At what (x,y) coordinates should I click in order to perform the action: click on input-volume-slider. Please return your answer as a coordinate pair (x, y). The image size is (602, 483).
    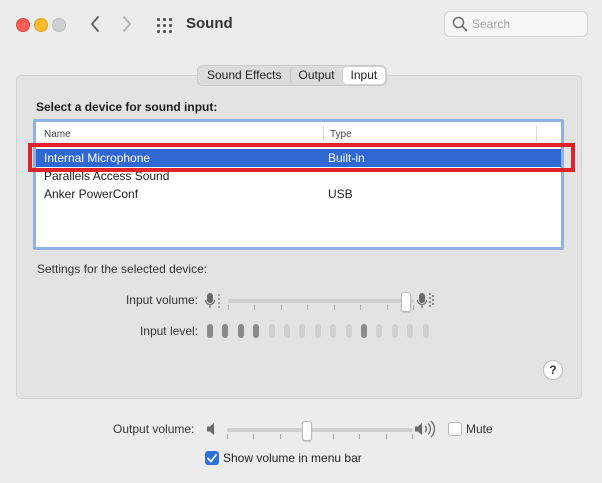
    Looking at the image, I should click on (321, 302).